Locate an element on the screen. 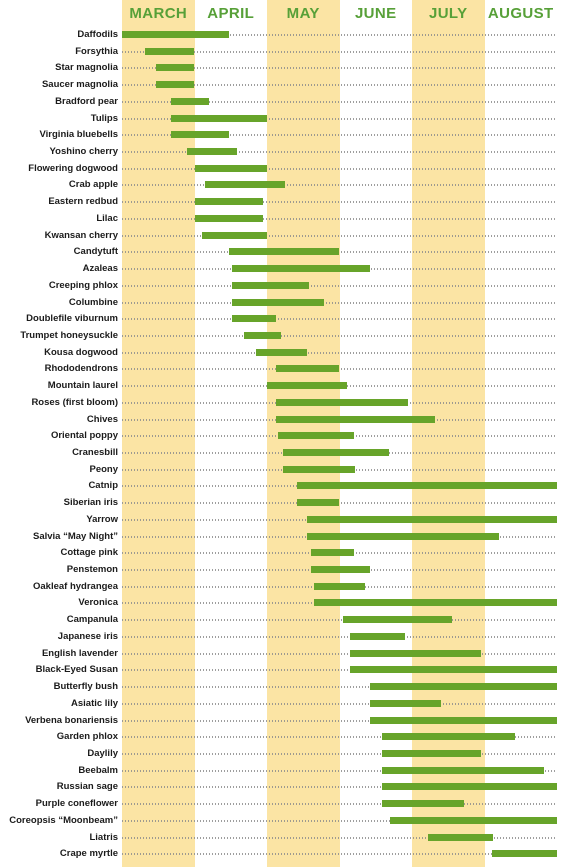 Image resolution: width=580 pixels, height=867 pixels. bloom-row: Star magnolia is located at coordinates (290, 70).